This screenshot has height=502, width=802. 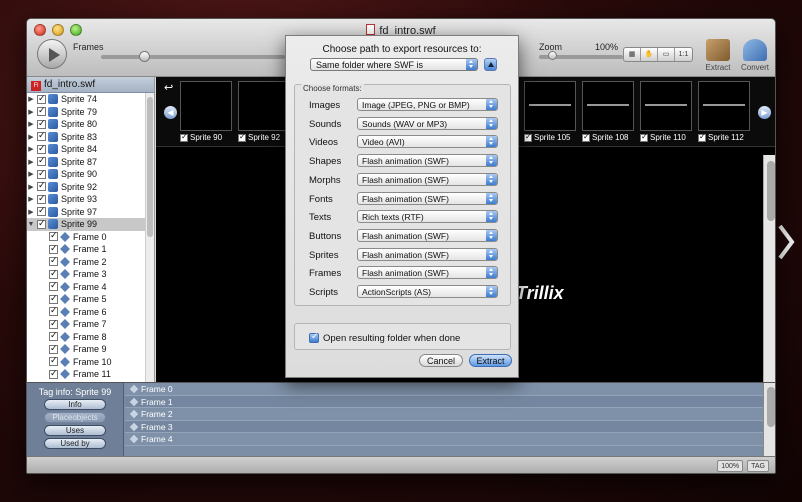 What do you see at coordinates (90, 212) in the screenshot?
I see `tree-item-sprite: ▶ Sprite 97` at bounding box center [90, 212].